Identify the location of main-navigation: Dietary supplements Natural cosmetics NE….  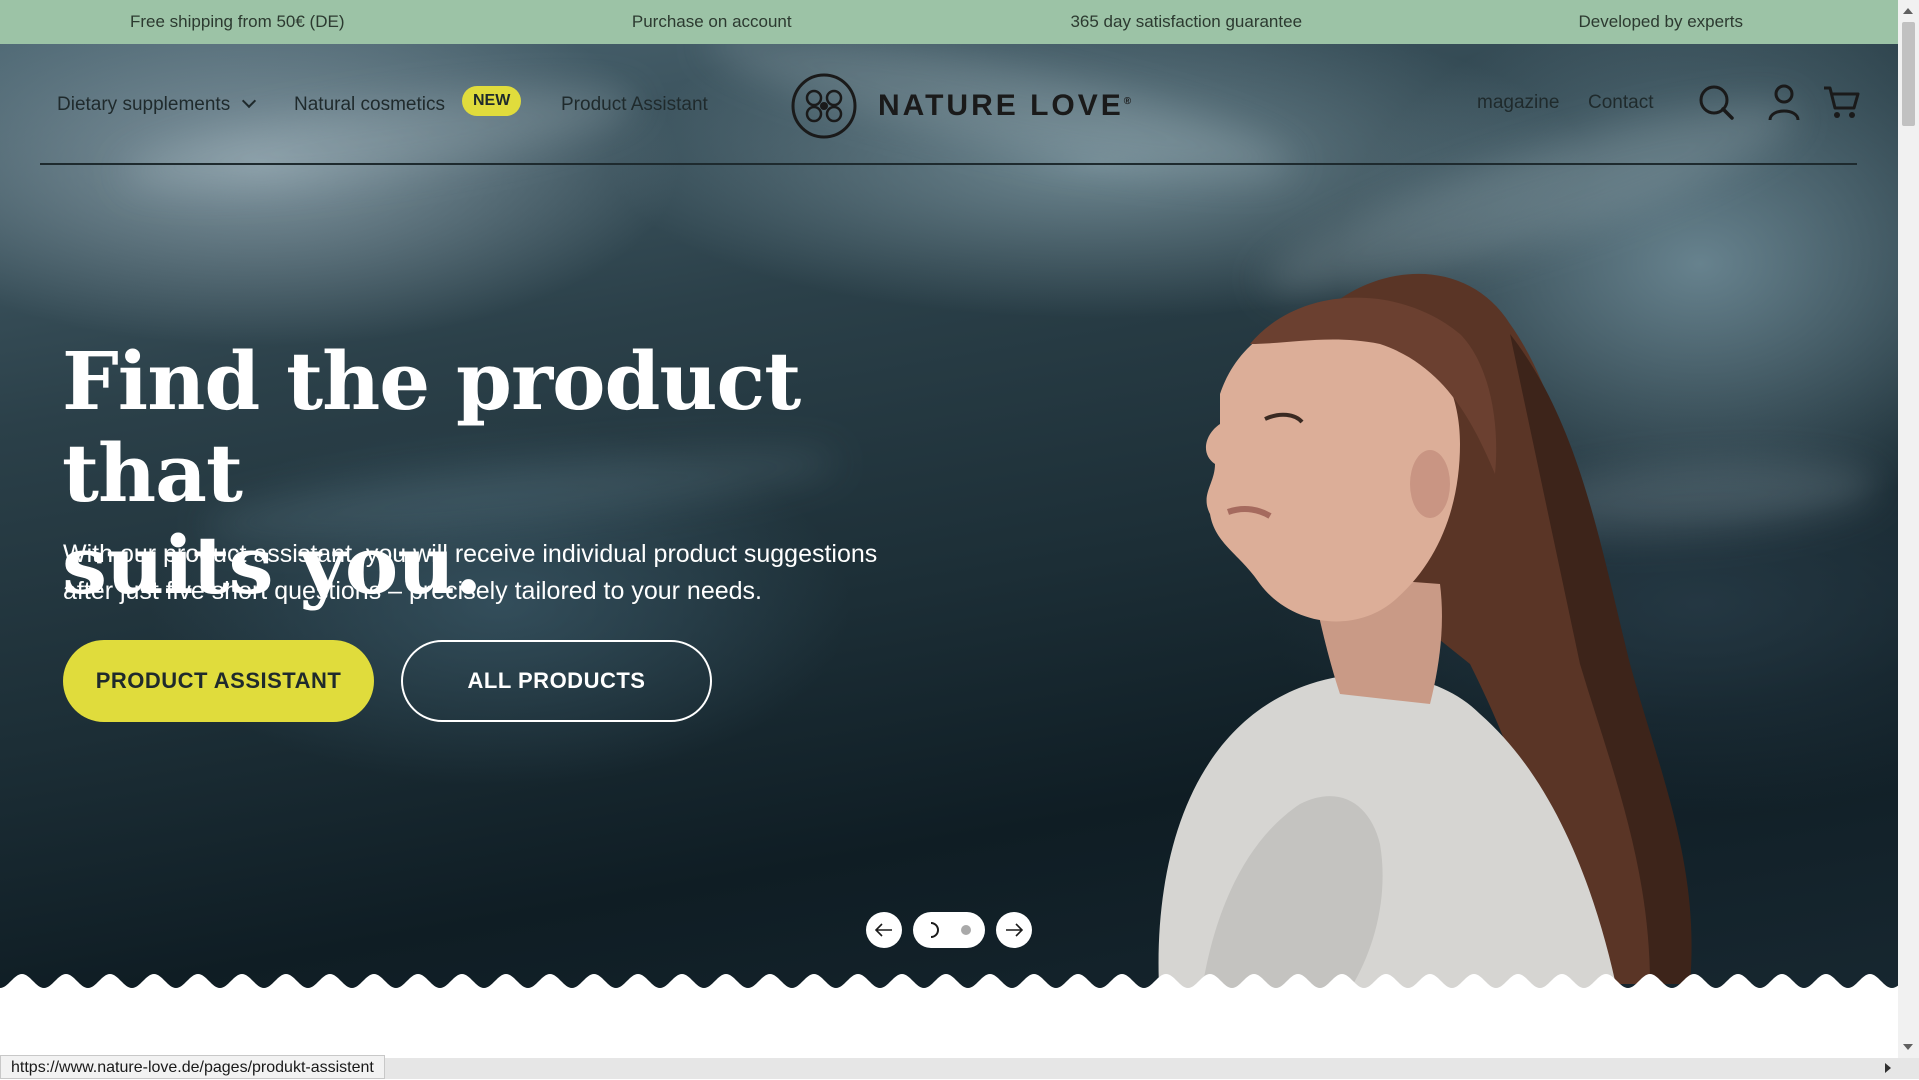
(949, 105).